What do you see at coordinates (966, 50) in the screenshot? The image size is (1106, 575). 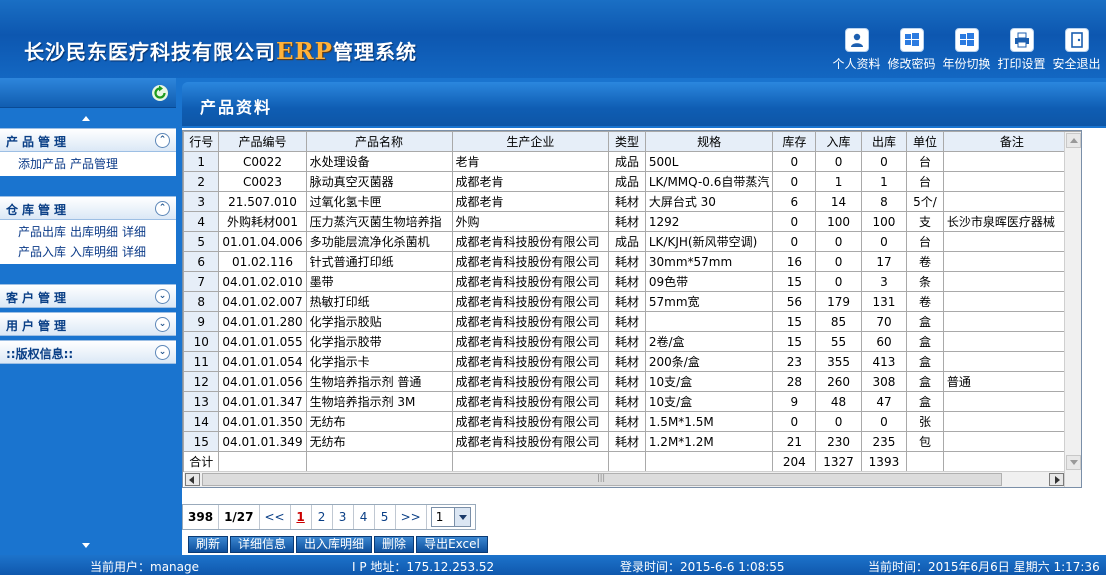 I see `tool-year-switch: 年份切换` at bounding box center [966, 50].